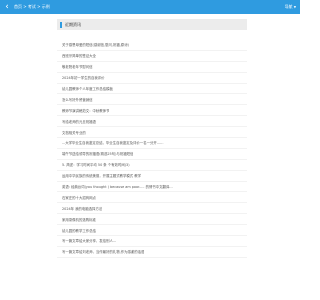  I want to click on list-item: 幼儿园的教学工作总结, so click(152, 231).